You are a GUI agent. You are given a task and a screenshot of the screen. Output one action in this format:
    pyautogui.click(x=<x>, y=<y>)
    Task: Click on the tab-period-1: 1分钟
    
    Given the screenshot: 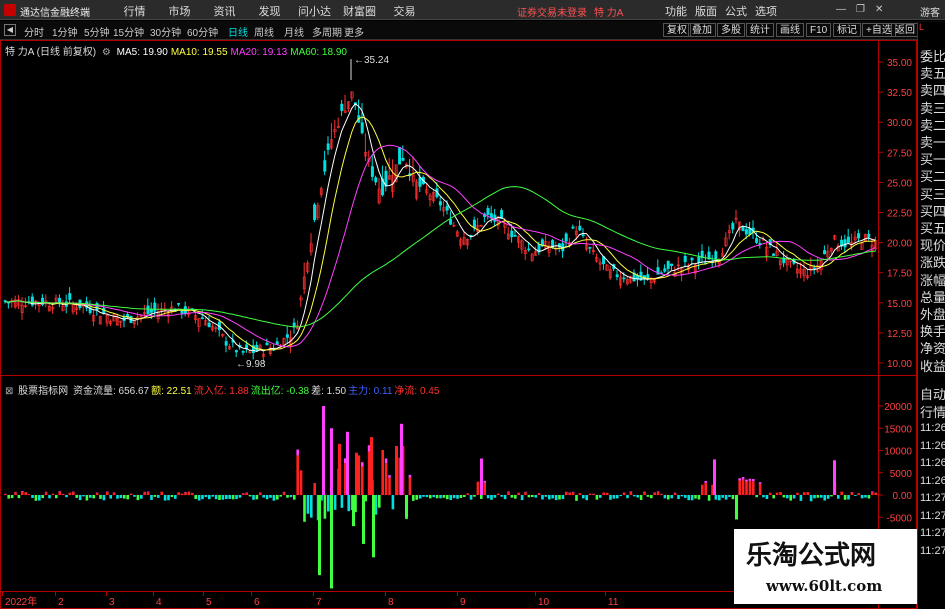 What is the action you would take?
    pyautogui.click(x=65, y=31)
    